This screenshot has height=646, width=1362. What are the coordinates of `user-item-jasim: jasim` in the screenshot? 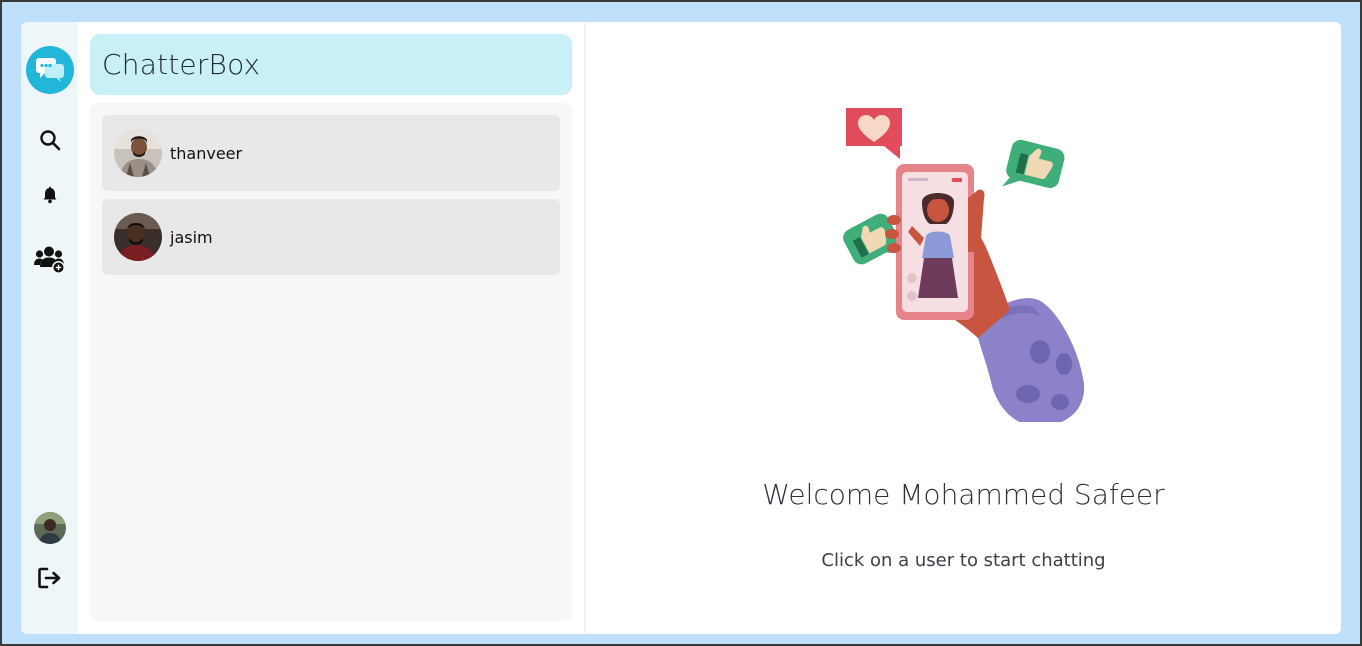 It's located at (331, 237).